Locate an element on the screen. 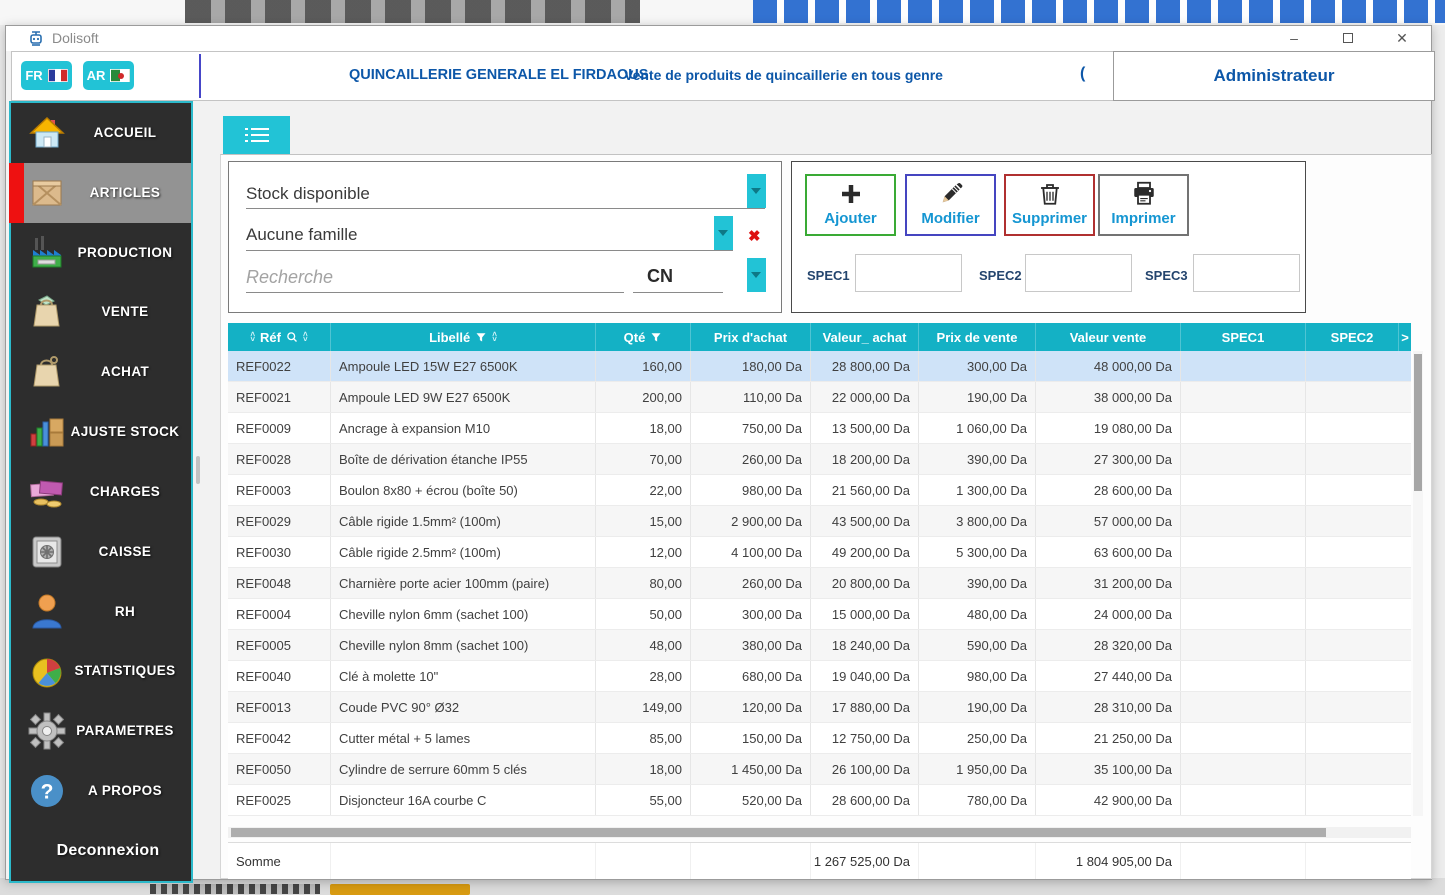 This screenshot has height=895, width=1445. column-header-label: Valeur_ achat is located at coordinates (864, 337).